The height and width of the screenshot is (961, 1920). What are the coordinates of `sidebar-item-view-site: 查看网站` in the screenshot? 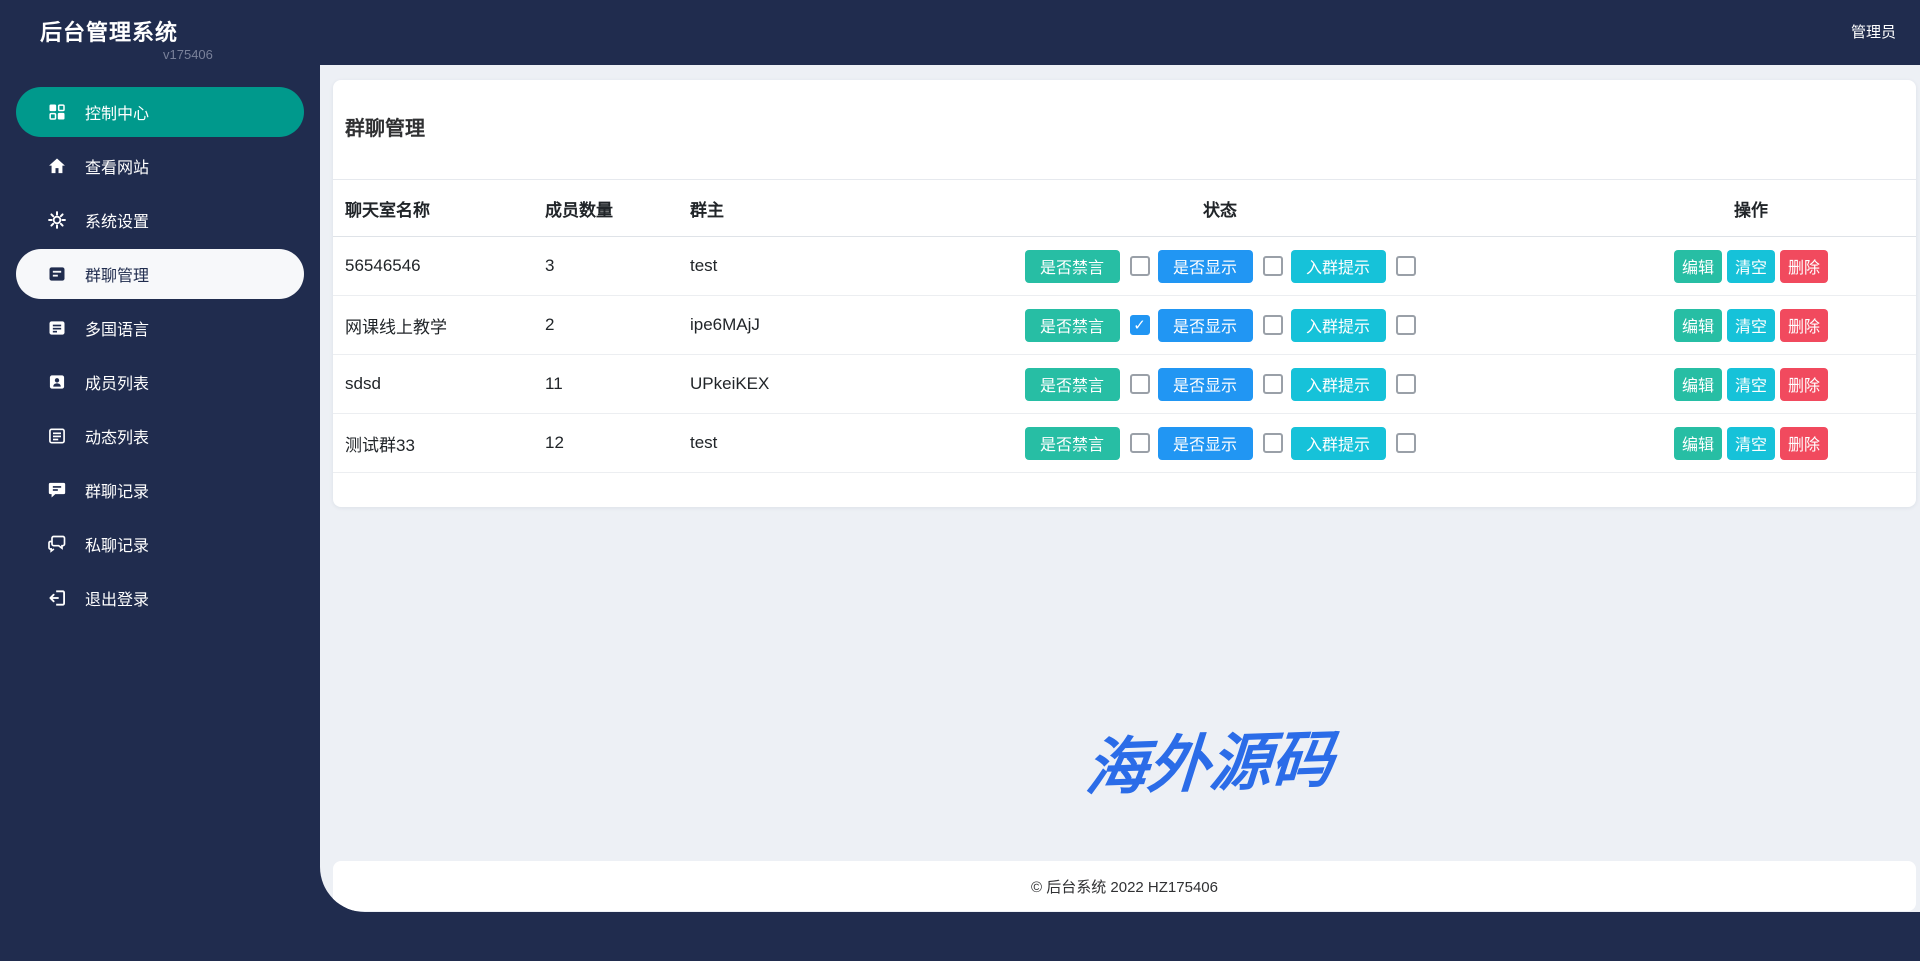 It's located at (160, 166).